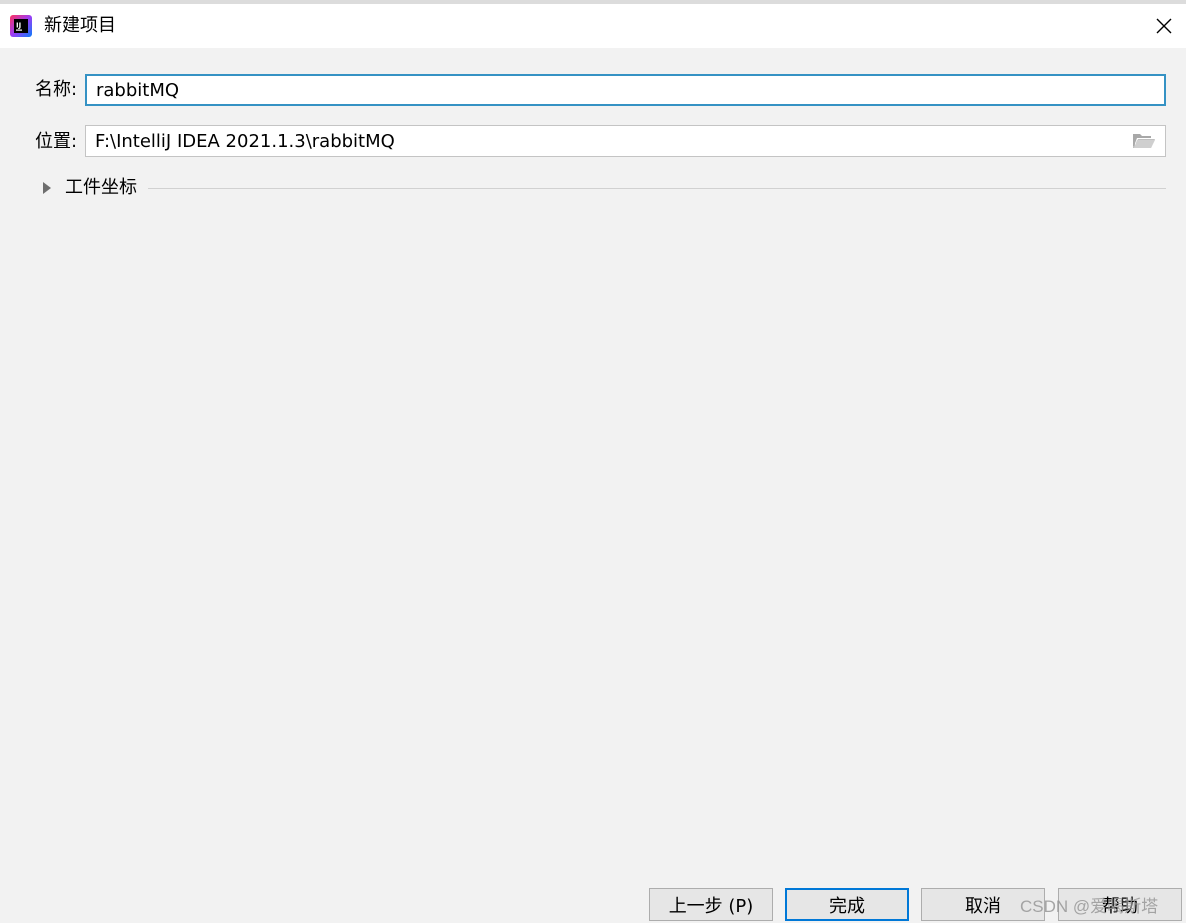 This screenshot has width=1186, height=923. Describe the element at coordinates (657, 188) in the screenshot. I see `section-divider` at that location.